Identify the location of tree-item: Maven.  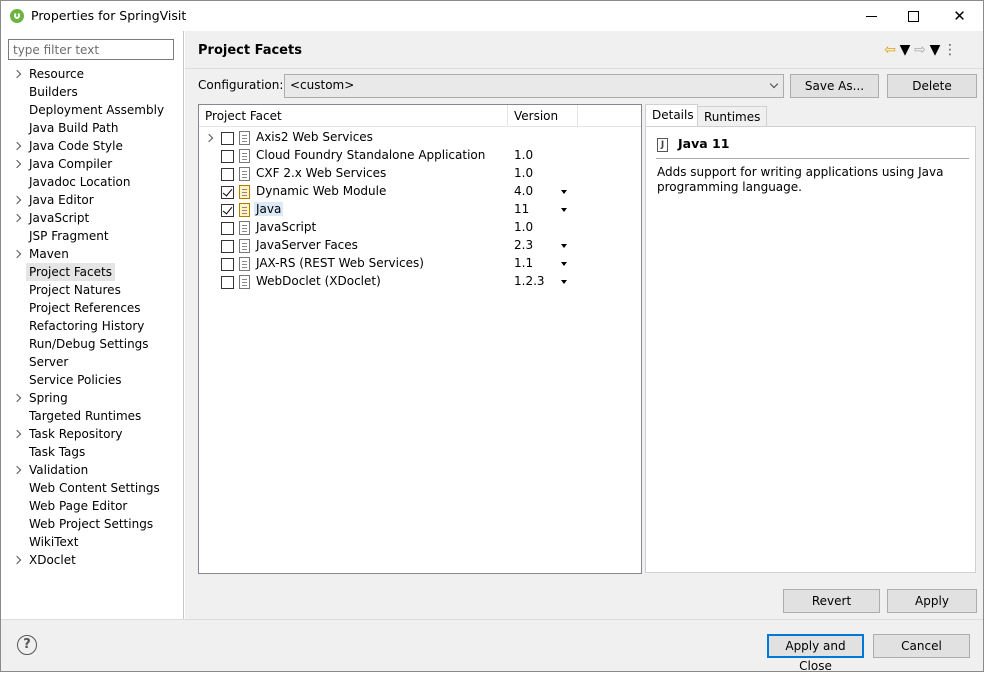
(92, 254).